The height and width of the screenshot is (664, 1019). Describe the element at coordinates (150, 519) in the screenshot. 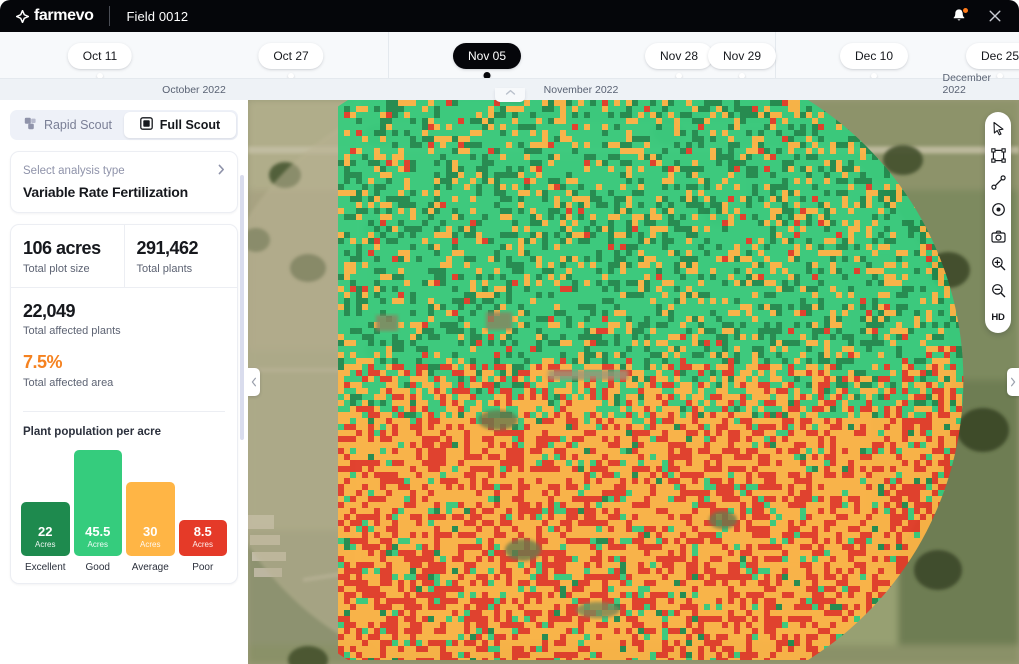

I see `bar-average: 30 Acres` at that location.